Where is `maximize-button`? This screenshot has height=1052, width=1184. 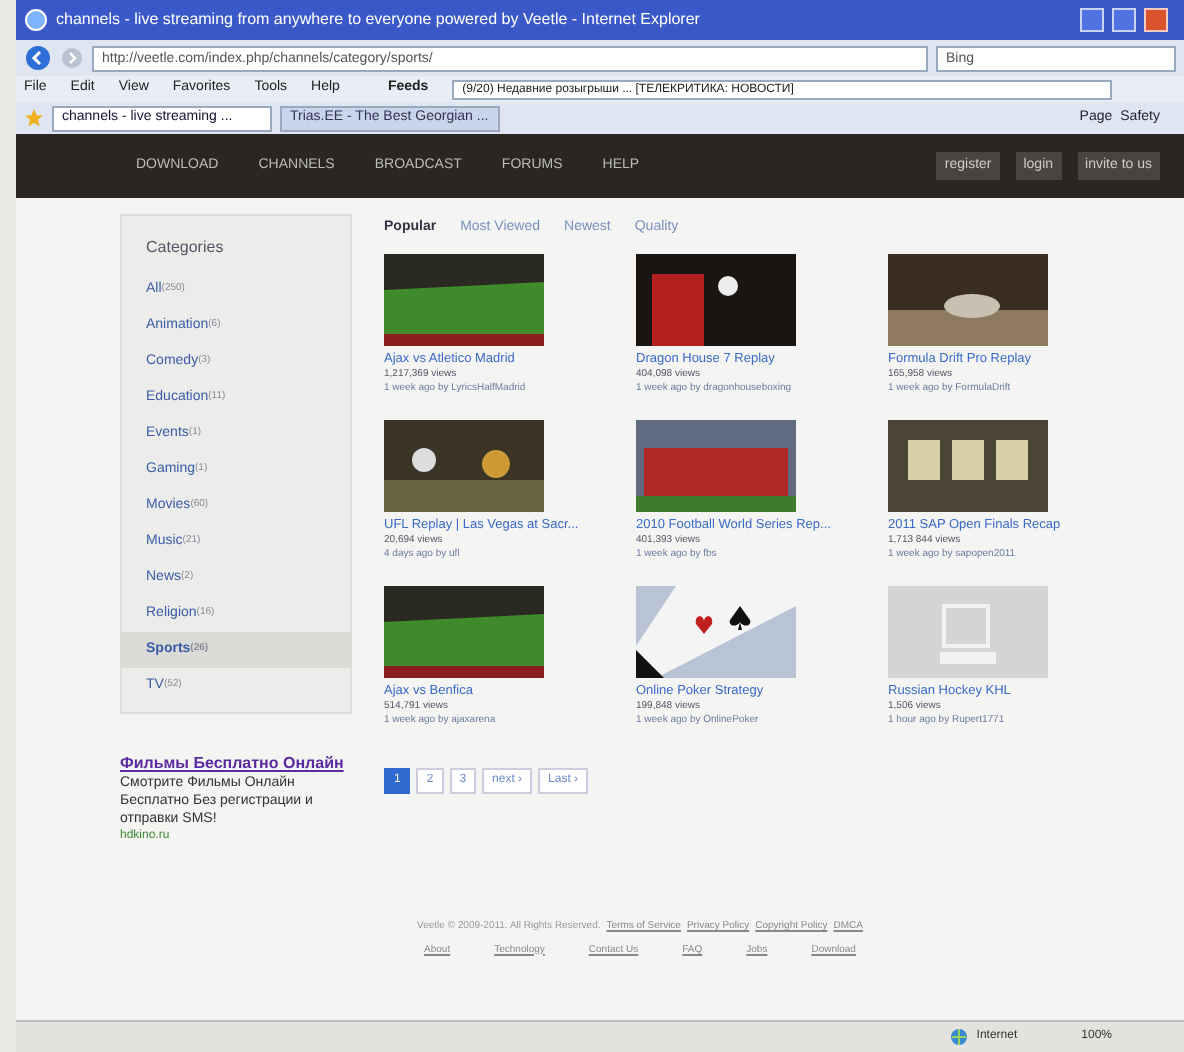 maximize-button is located at coordinates (1124, 20).